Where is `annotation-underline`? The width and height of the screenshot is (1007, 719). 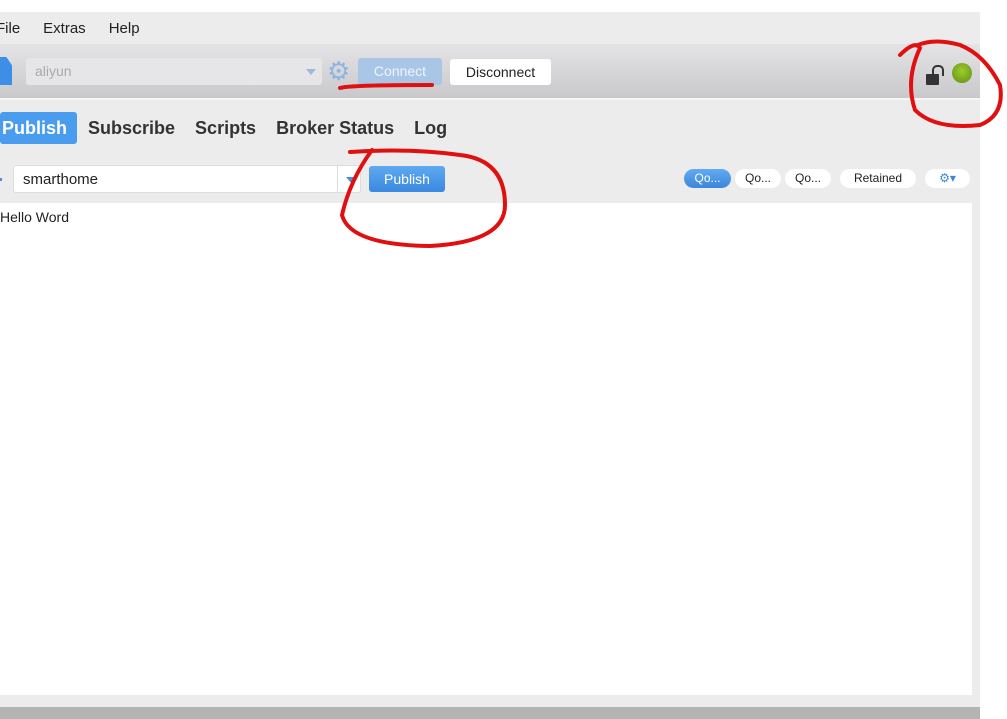 annotation-underline is located at coordinates (386, 86).